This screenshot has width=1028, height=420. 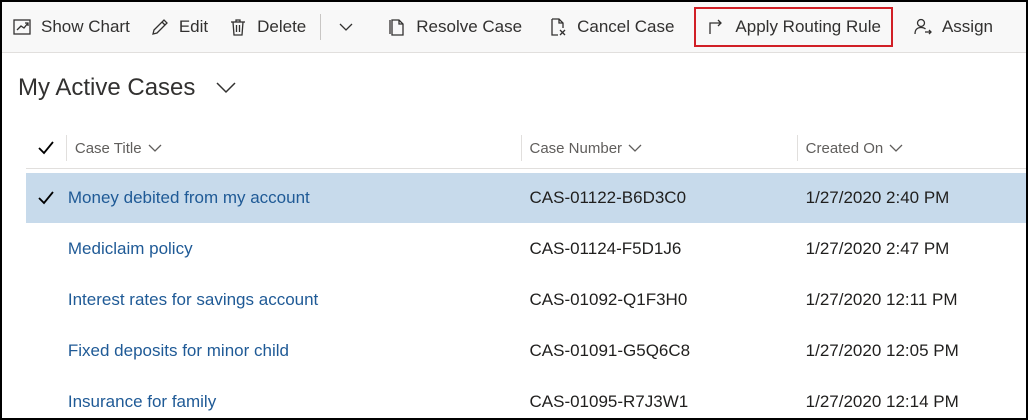 What do you see at coordinates (626, 26) in the screenshot?
I see `cancel-case-label: Cancel Case` at bounding box center [626, 26].